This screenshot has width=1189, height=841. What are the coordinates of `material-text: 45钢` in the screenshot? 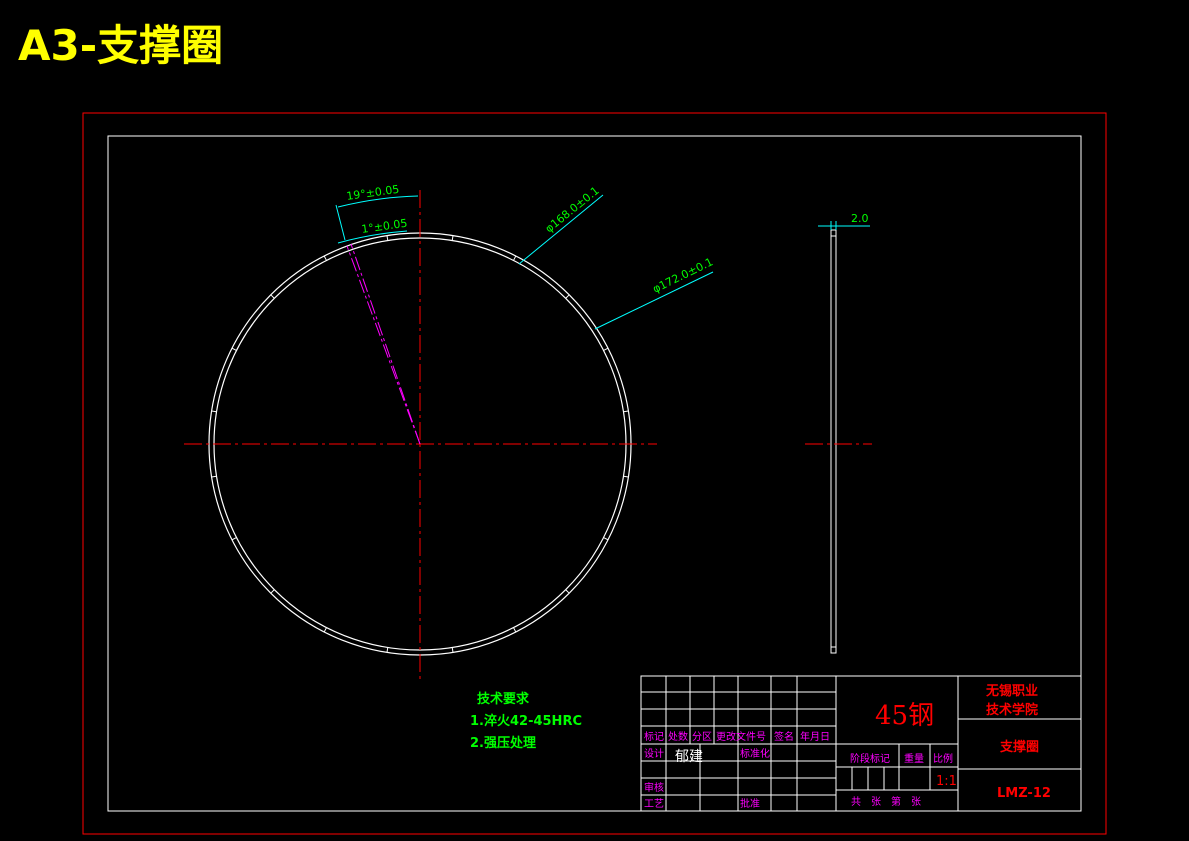 It's located at (904, 716).